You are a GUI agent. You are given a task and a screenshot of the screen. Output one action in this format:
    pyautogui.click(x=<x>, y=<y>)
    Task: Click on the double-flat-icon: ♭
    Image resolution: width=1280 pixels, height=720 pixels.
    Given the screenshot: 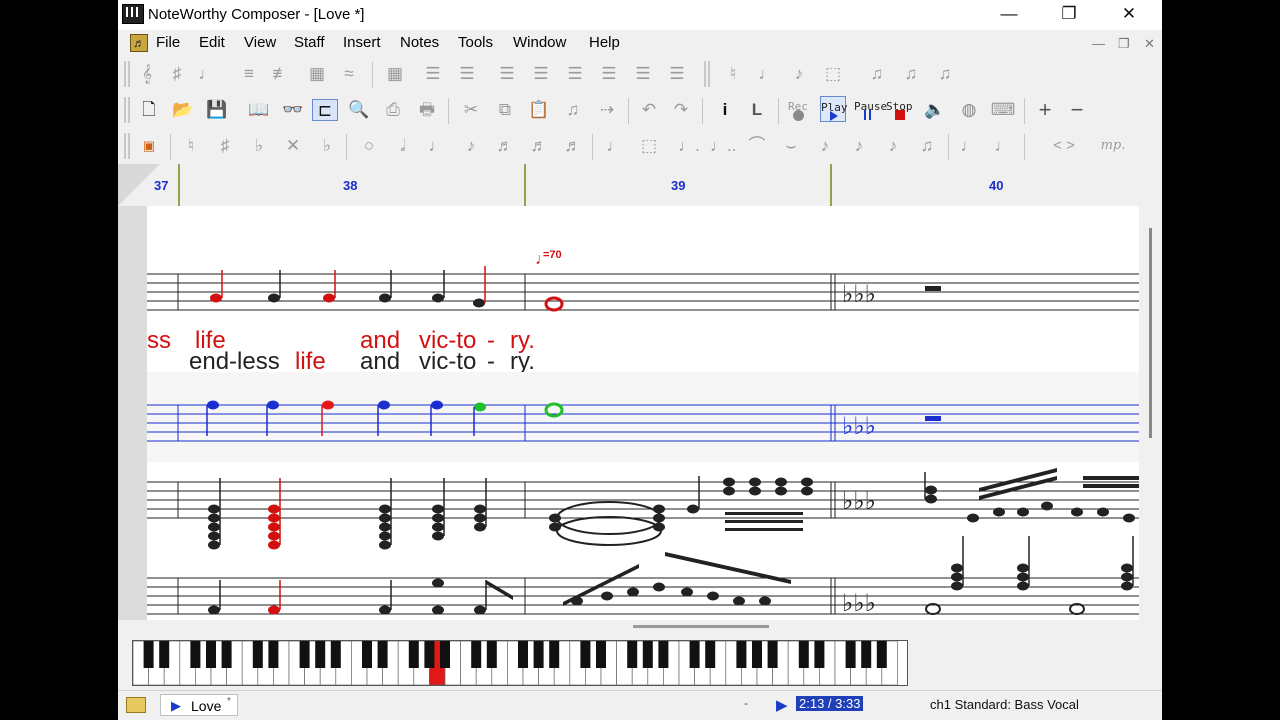 What is the action you would take?
    pyautogui.click(x=327, y=146)
    